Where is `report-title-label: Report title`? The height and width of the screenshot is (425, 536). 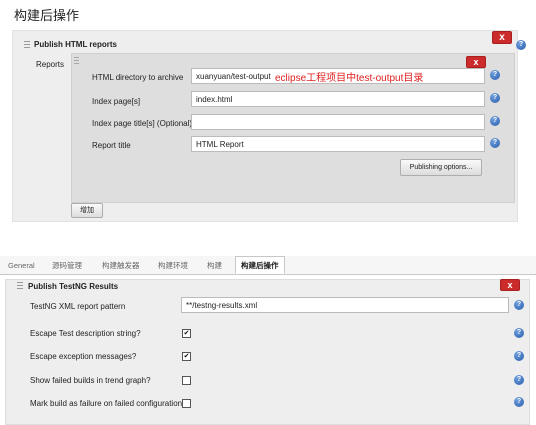 report-title-label: Report title is located at coordinates (111, 145).